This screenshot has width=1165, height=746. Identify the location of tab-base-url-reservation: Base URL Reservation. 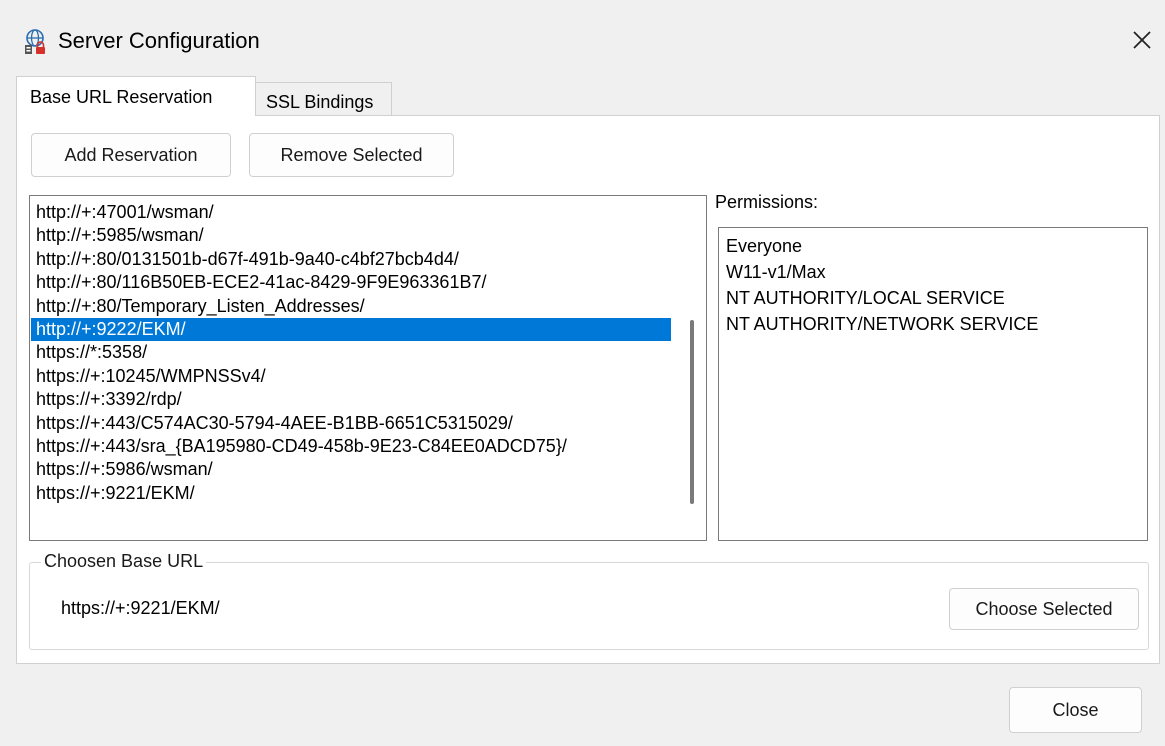
(136, 96).